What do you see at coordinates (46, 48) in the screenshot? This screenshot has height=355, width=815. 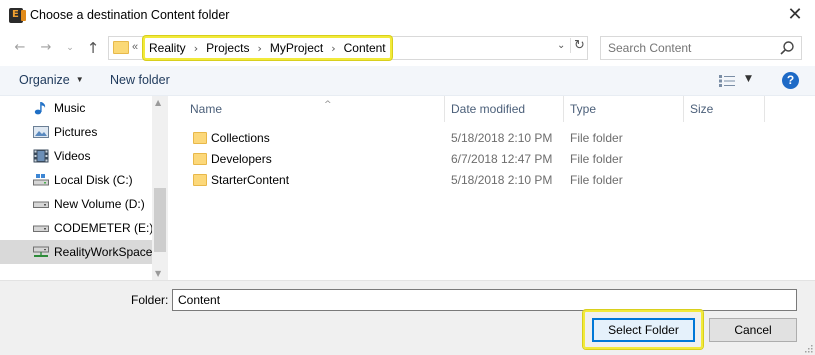 I see `forward-arrow-icon: →` at bounding box center [46, 48].